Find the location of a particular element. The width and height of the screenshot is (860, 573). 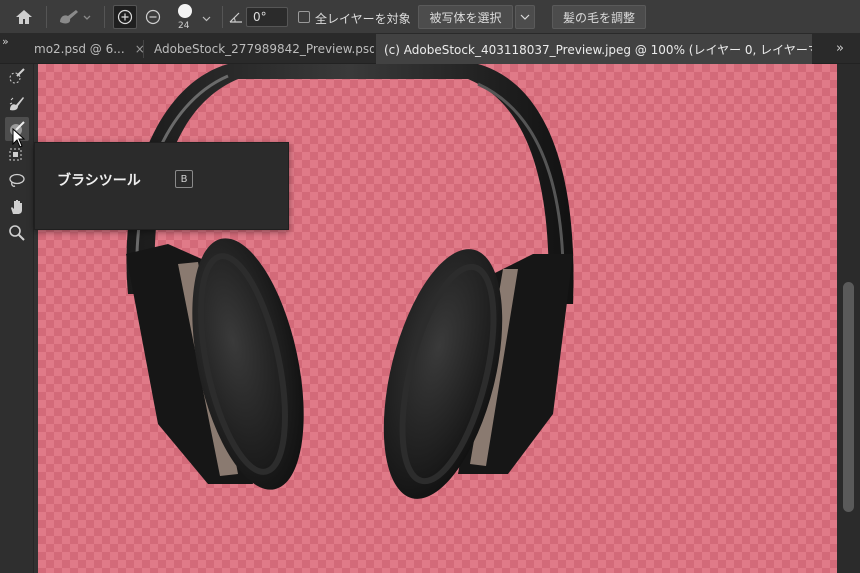

brush-size-value: 24 is located at coordinates (184, 26).